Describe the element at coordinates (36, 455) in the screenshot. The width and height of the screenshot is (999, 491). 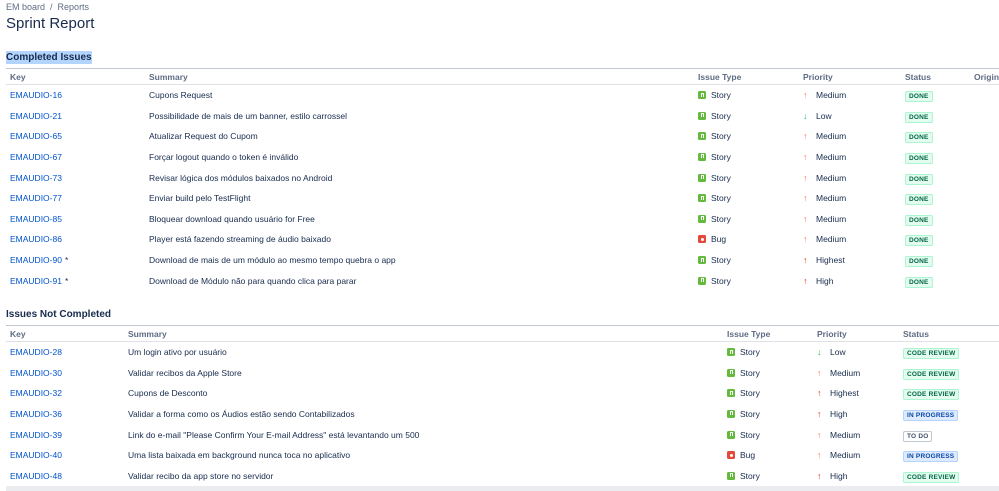
I see `issue-key-link: EMAUDIO-40` at that location.